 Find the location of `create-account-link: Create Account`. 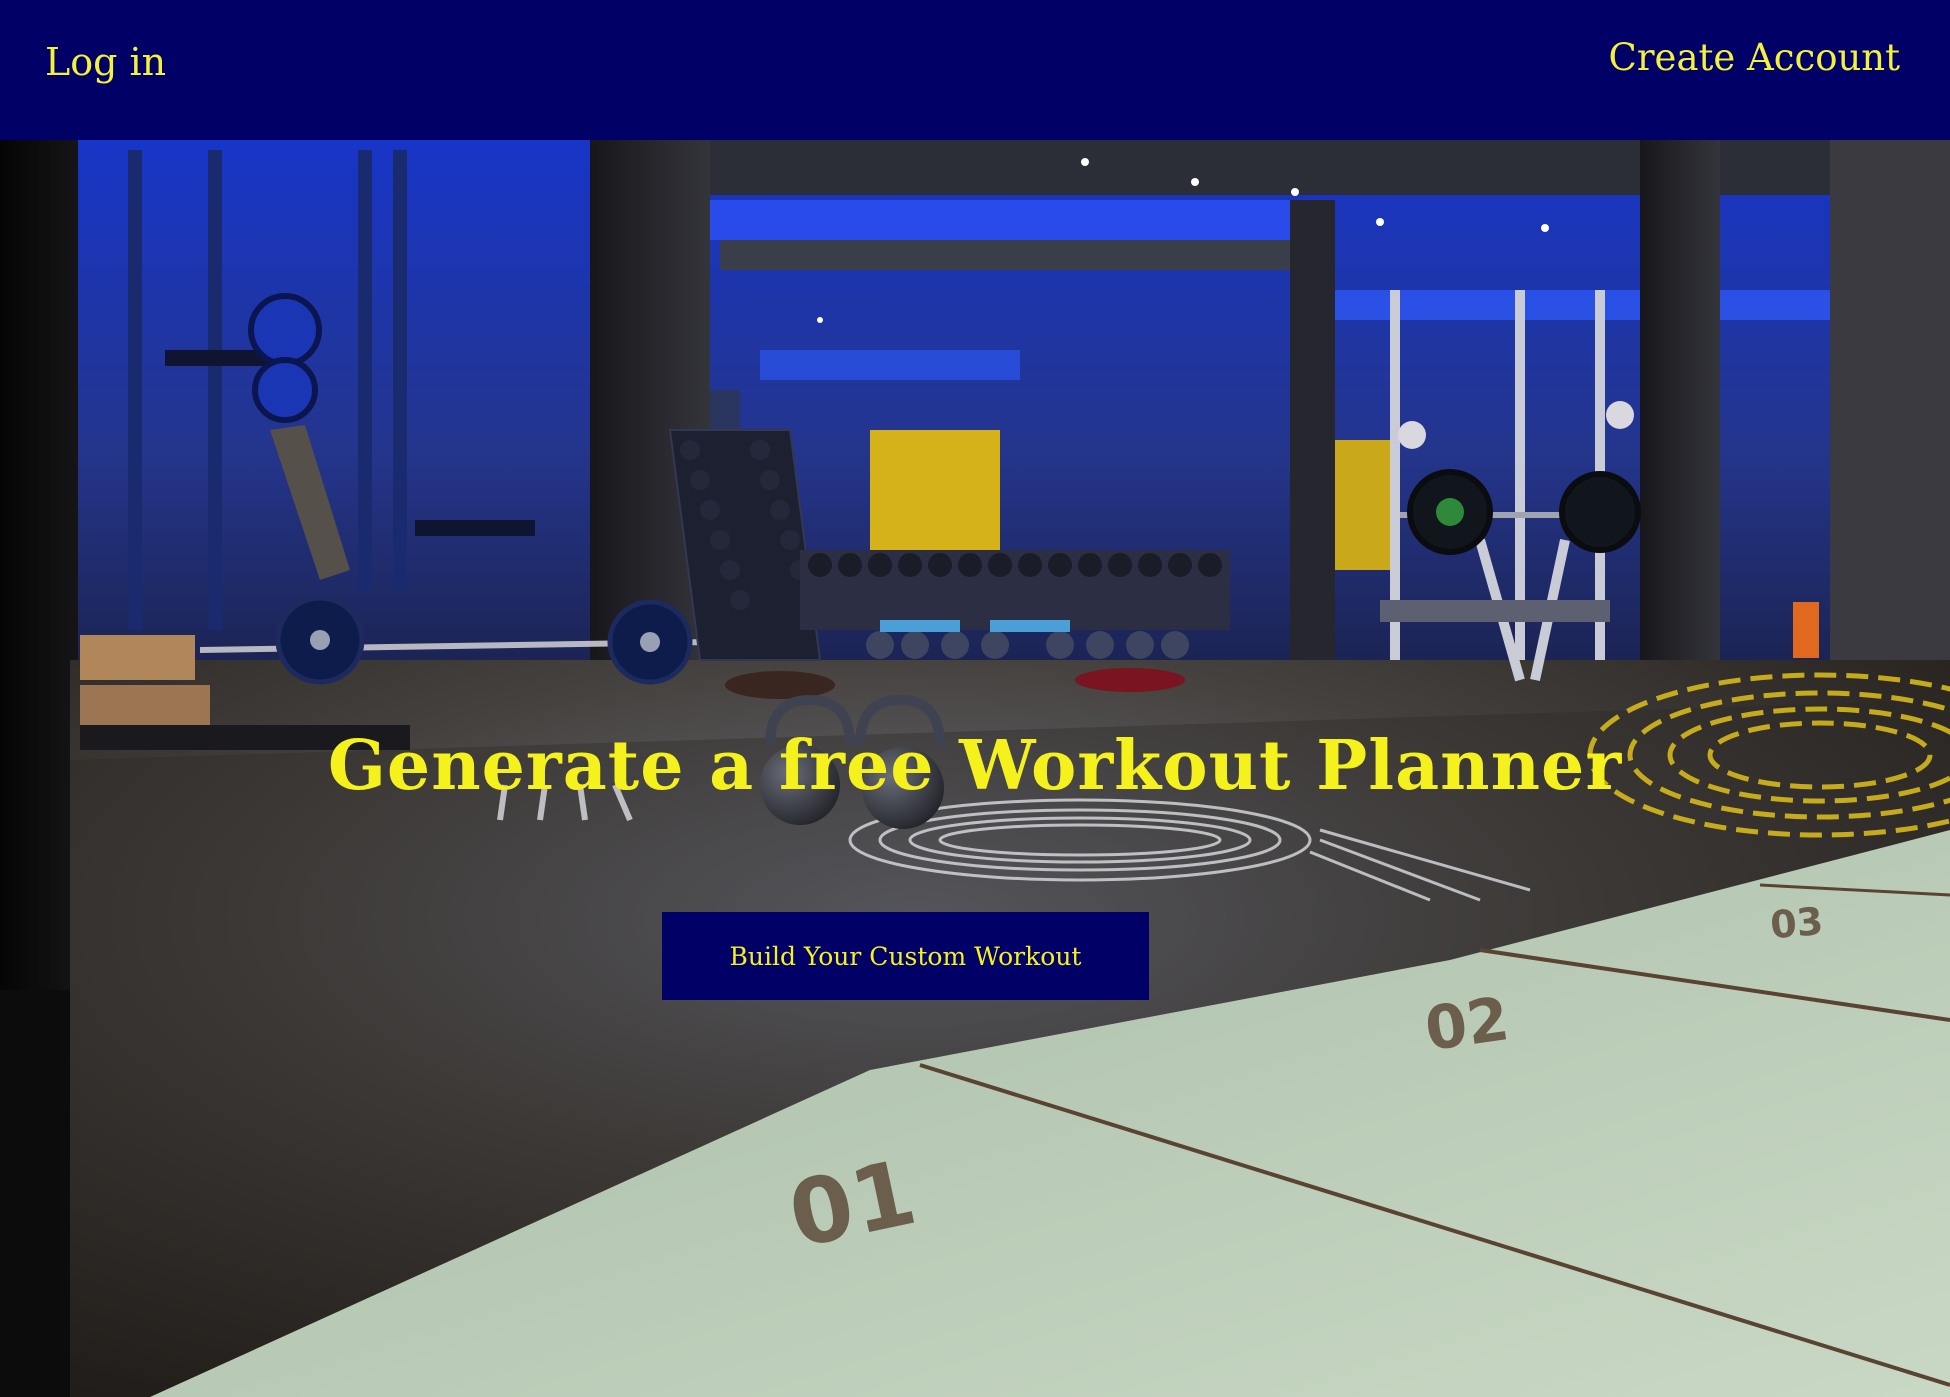

create-account-link: Create Account is located at coordinates (1754, 58).